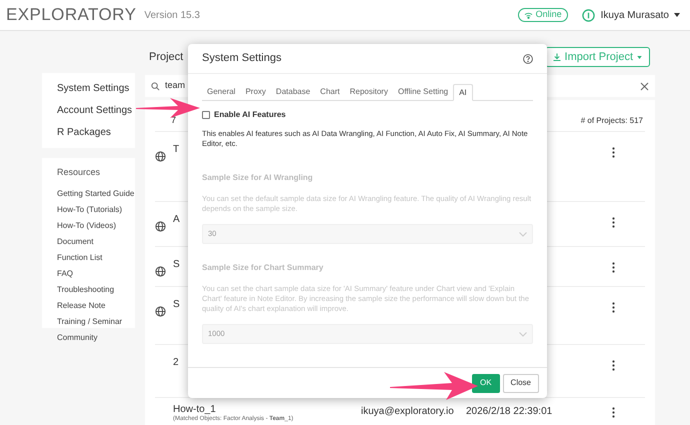  What do you see at coordinates (206, 115) in the screenshot?
I see `enable-ai-checkbox` at bounding box center [206, 115].